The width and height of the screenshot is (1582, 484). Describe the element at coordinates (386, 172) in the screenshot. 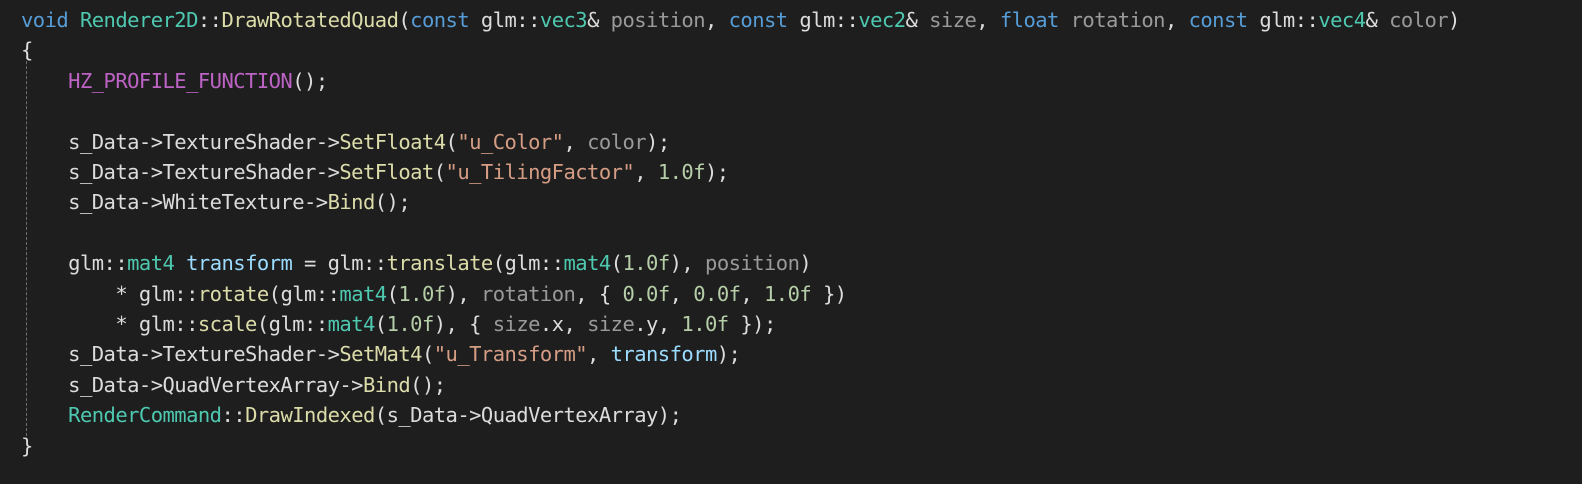

I see `code-token: SetFloat` at that location.